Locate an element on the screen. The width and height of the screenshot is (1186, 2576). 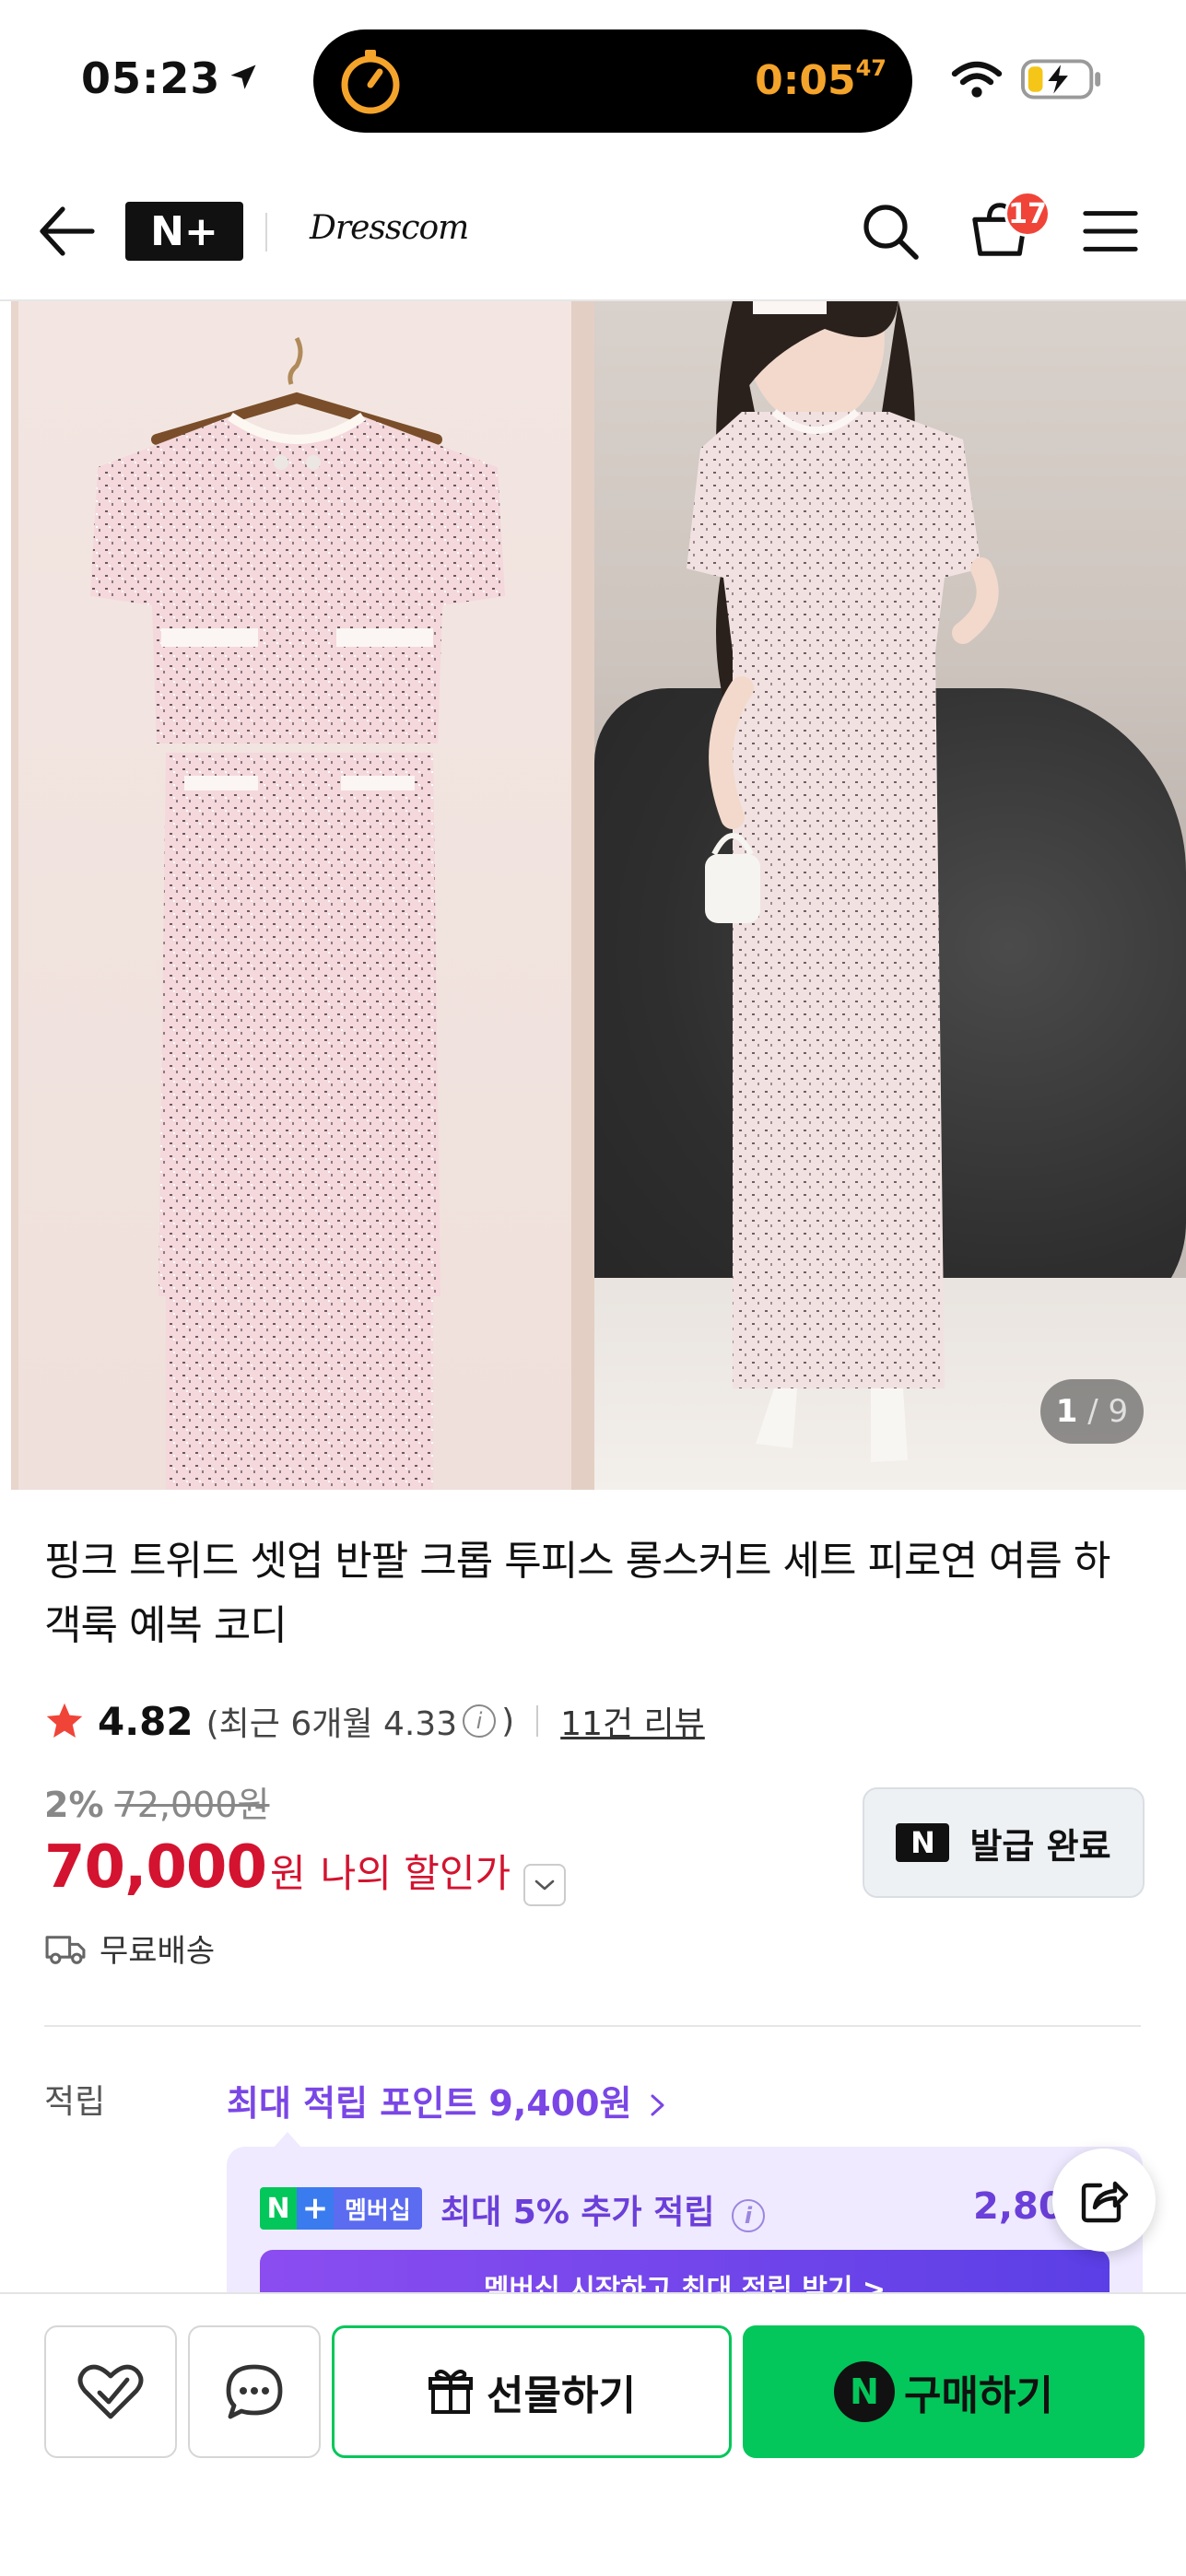
location-arrow-icon is located at coordinates (243, 76).